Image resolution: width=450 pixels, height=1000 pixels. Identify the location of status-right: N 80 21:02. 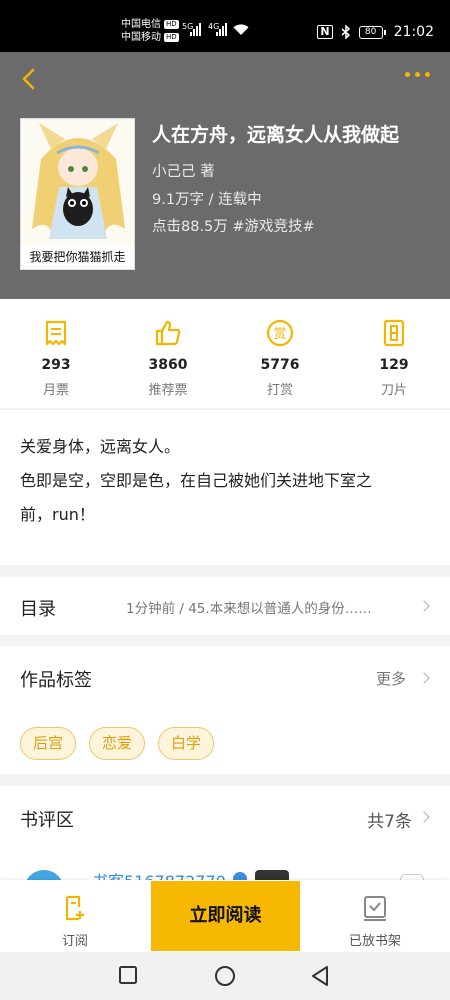
(375, 32).